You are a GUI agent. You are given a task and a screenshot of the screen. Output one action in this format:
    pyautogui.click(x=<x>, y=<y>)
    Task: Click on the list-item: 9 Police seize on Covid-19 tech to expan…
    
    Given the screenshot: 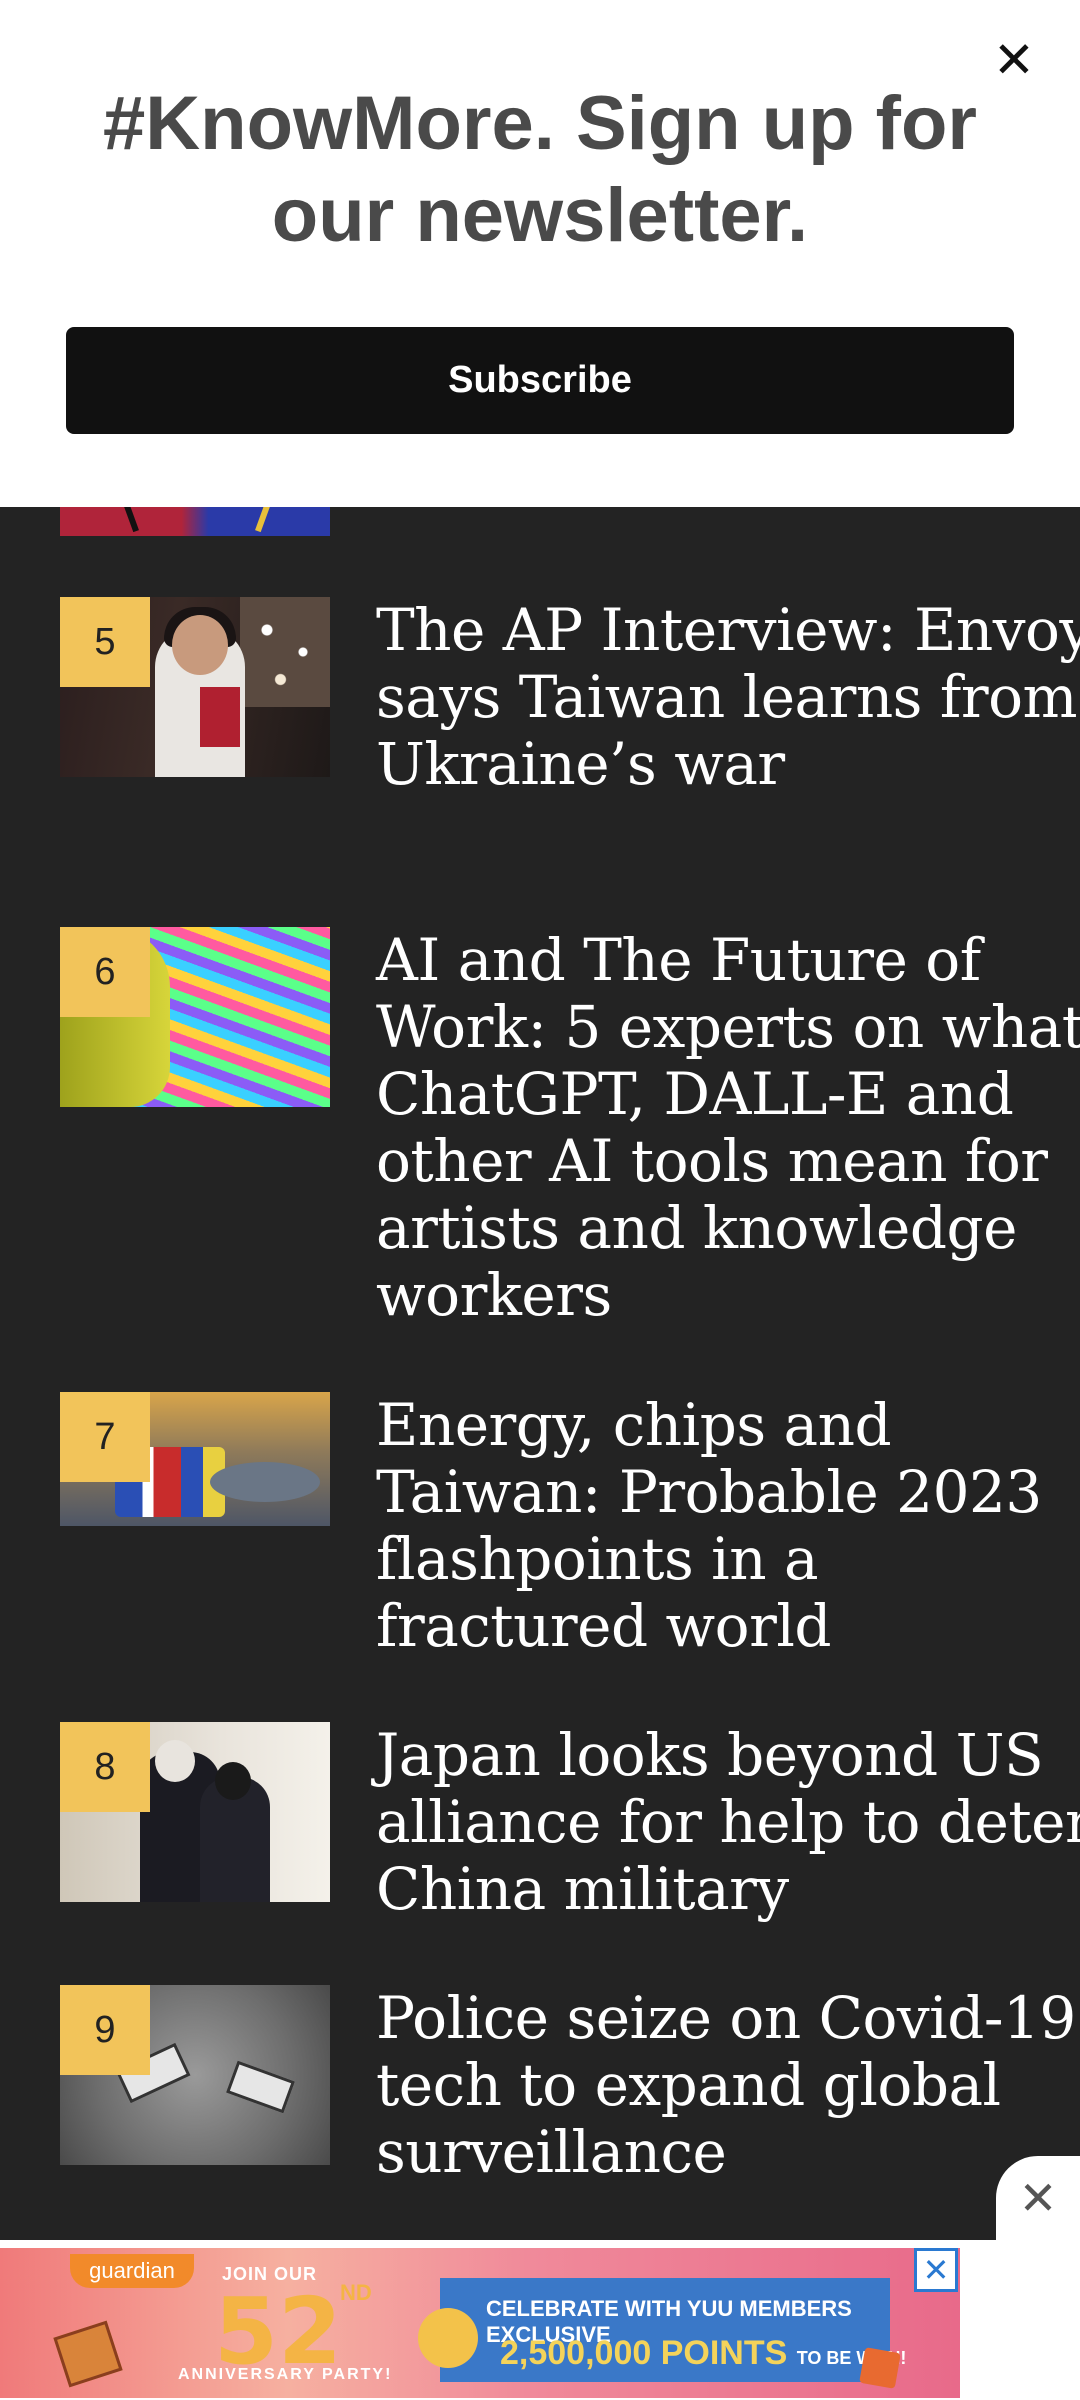 What is the action you would take?
    pyautogui.click(x=568, y=2090)
    